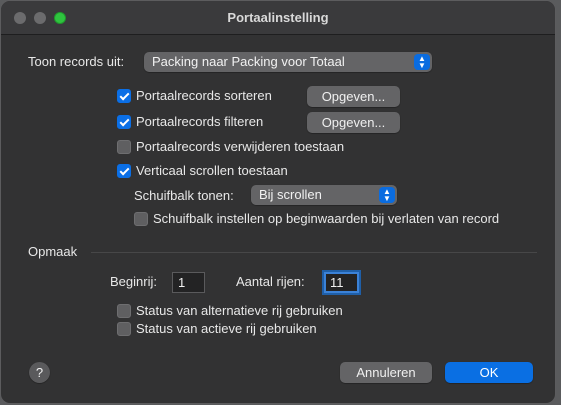  I want to click on alternate-row-checkbox, so click(124, 311).